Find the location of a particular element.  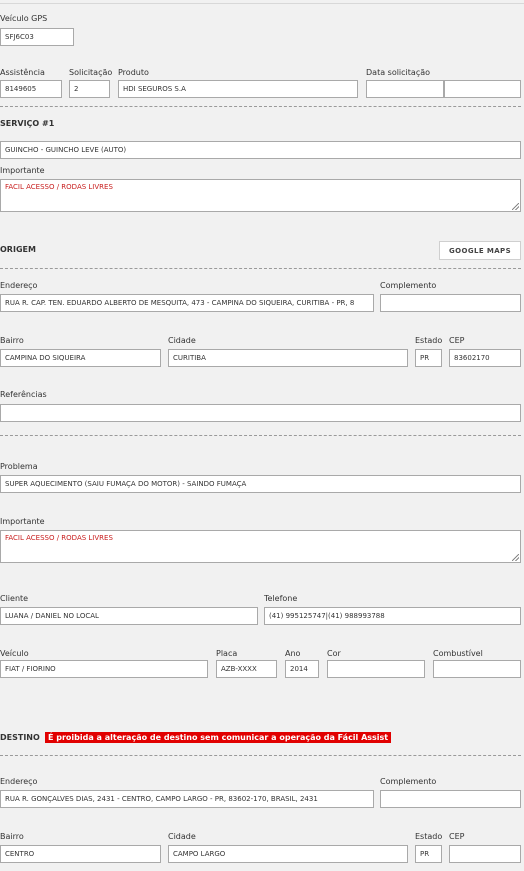

solicitacao-field: 2 is located at coordinates (89, 89).